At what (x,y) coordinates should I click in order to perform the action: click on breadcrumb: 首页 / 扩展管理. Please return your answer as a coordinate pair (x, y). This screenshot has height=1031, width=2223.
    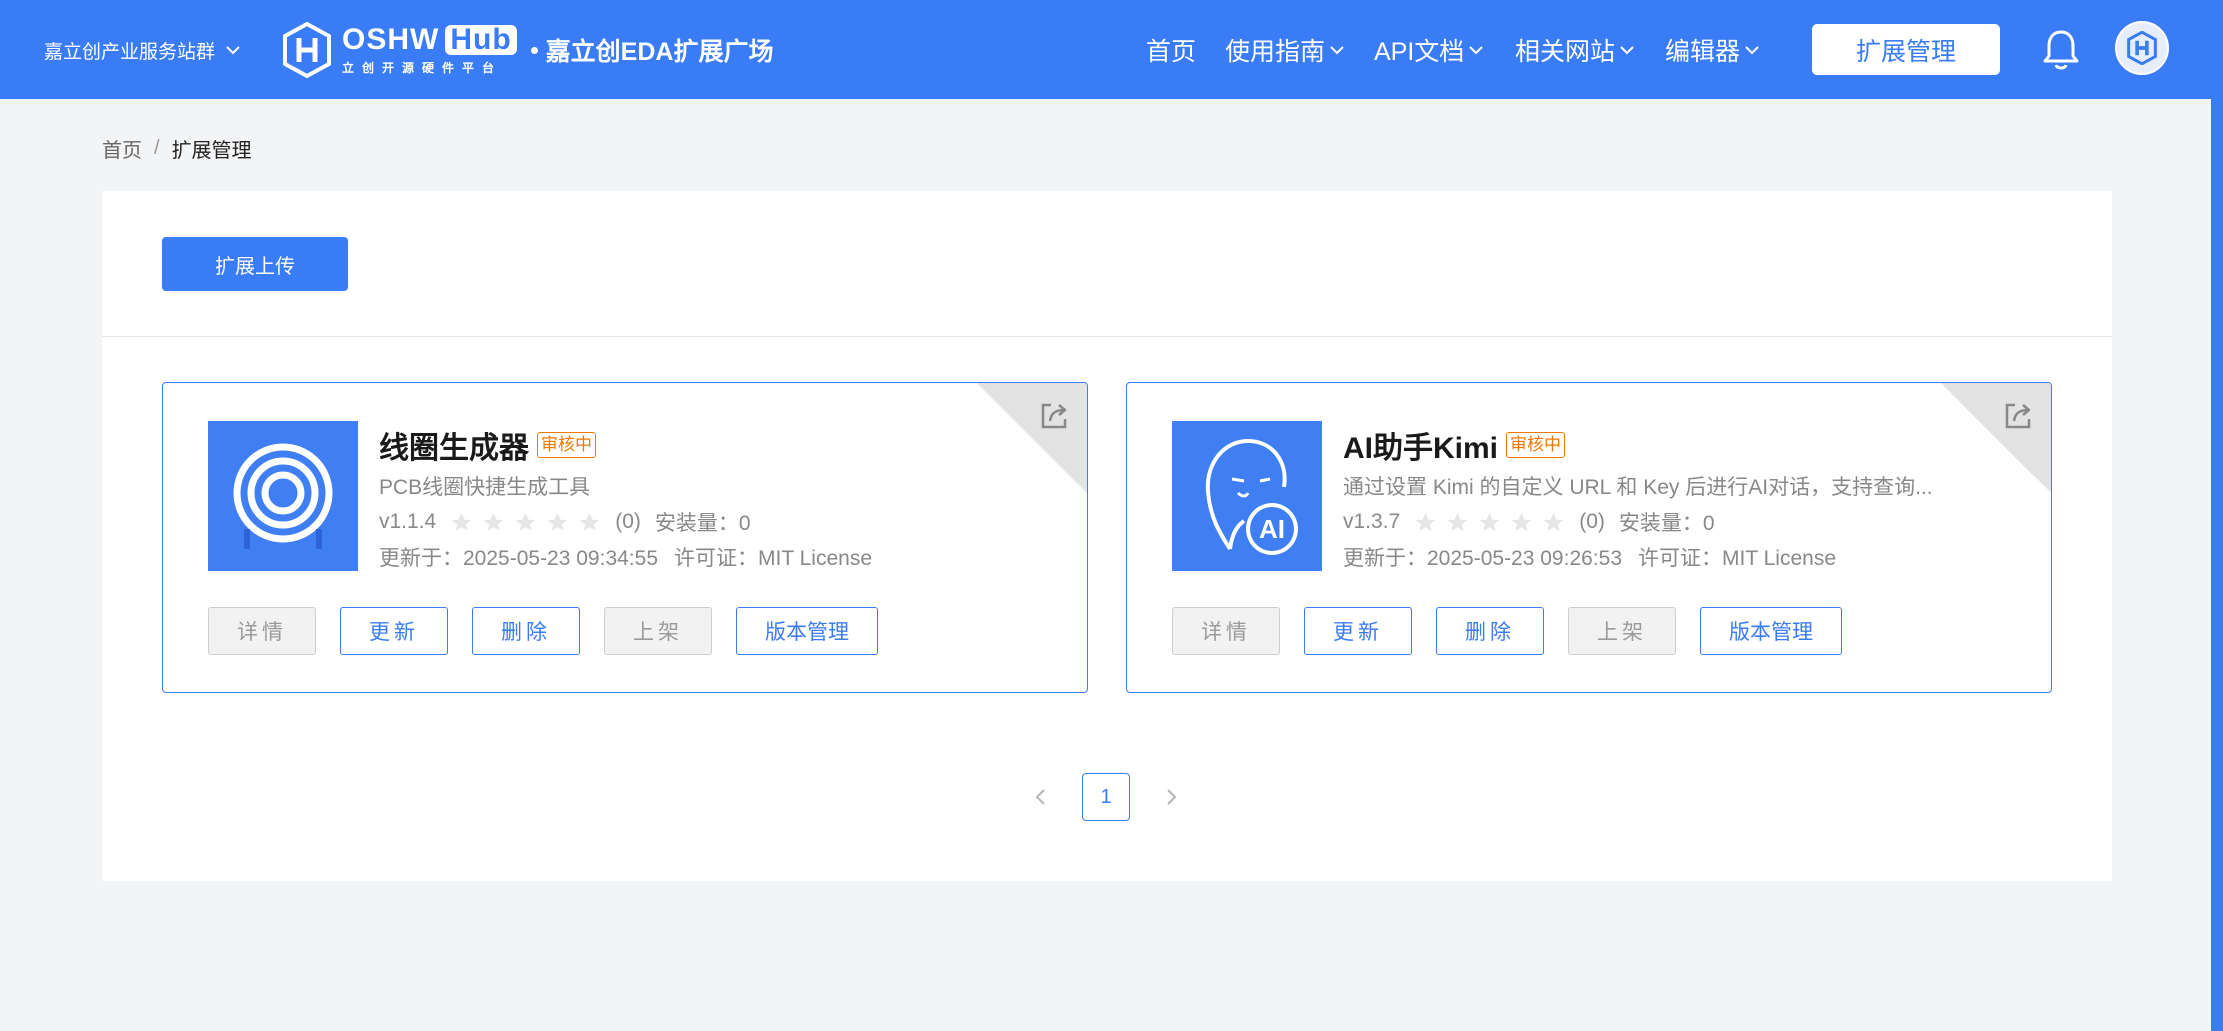
    Looking at the image, I should click on (177, 148).